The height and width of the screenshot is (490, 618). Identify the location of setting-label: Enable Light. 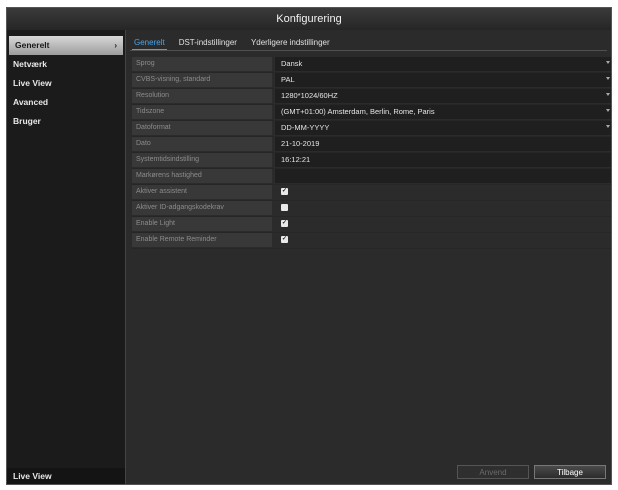
(202, 224).